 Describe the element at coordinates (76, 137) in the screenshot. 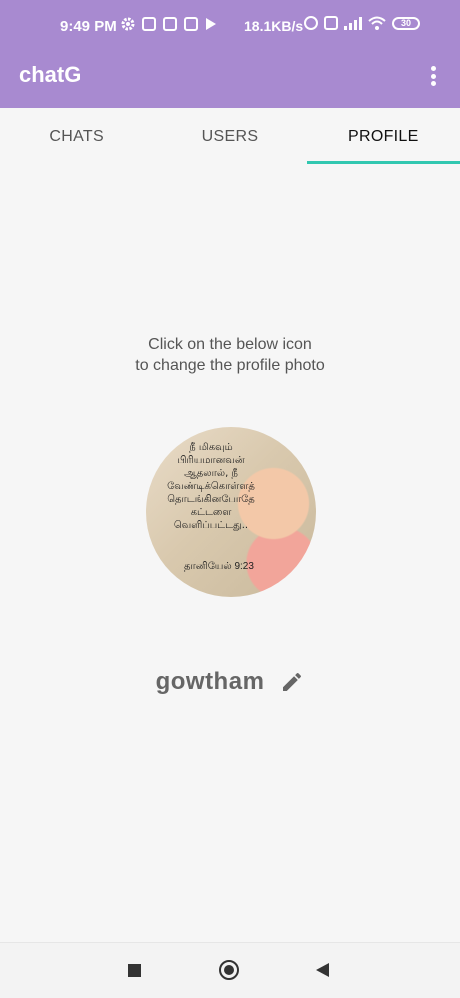

I see `tab-chats: CHATS` at that location.